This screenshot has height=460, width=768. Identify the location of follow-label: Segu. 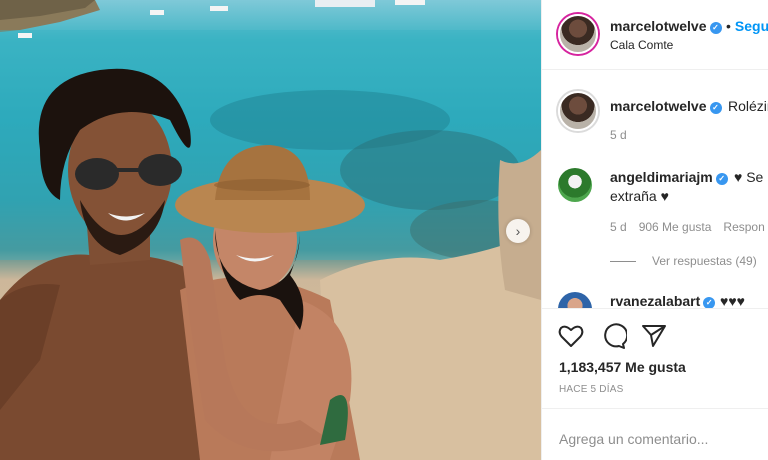
(751, 26).